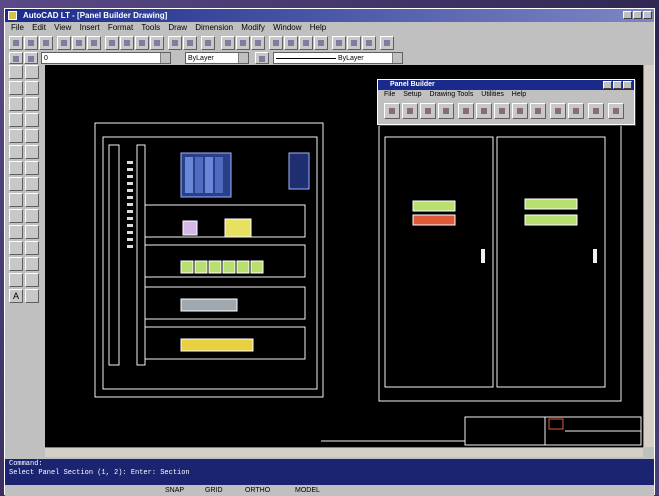 The width and height of the screenshot is (659, 496). What do you see at coordinates (157, 43) in the screenshot?
I see `match-properties-icon` at bounding box center [157, 43].